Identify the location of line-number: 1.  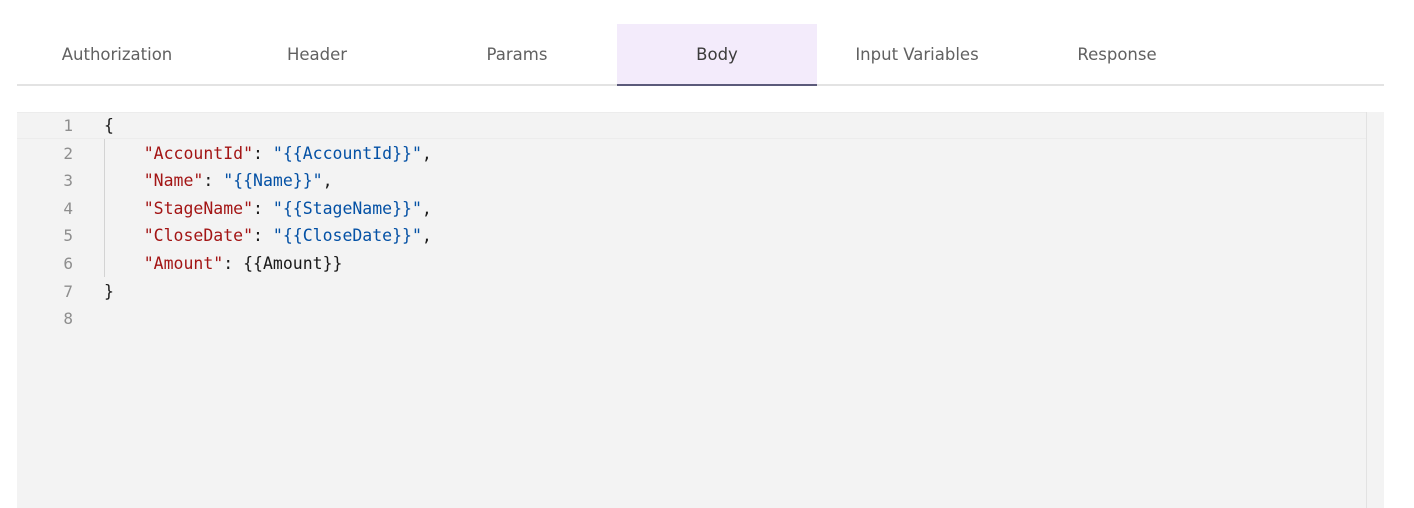
(68, 125).